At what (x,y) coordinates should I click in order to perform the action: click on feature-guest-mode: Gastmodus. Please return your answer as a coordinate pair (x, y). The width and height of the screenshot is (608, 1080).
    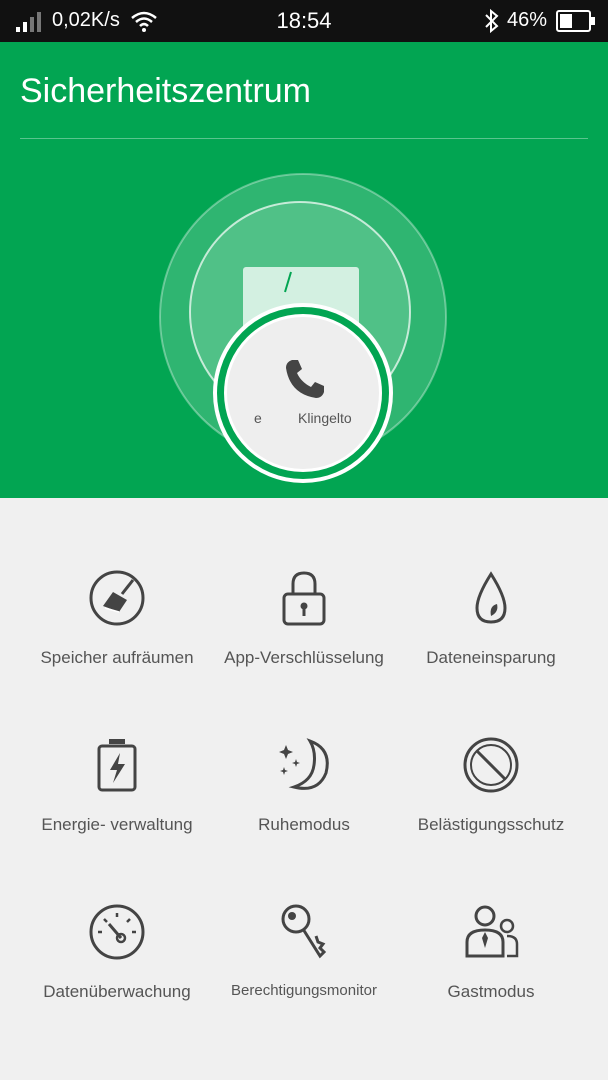
    Looking at the image, I should click on (491, 916).